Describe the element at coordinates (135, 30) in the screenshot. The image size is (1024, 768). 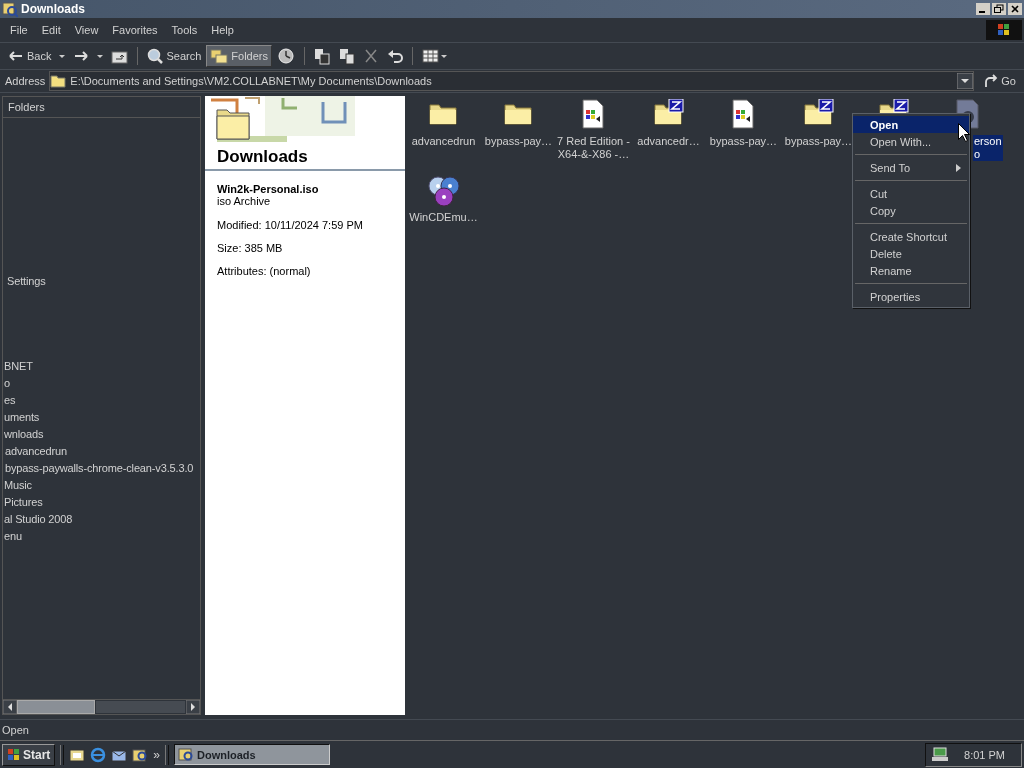
I see `menu-item: Favorites` at that location.